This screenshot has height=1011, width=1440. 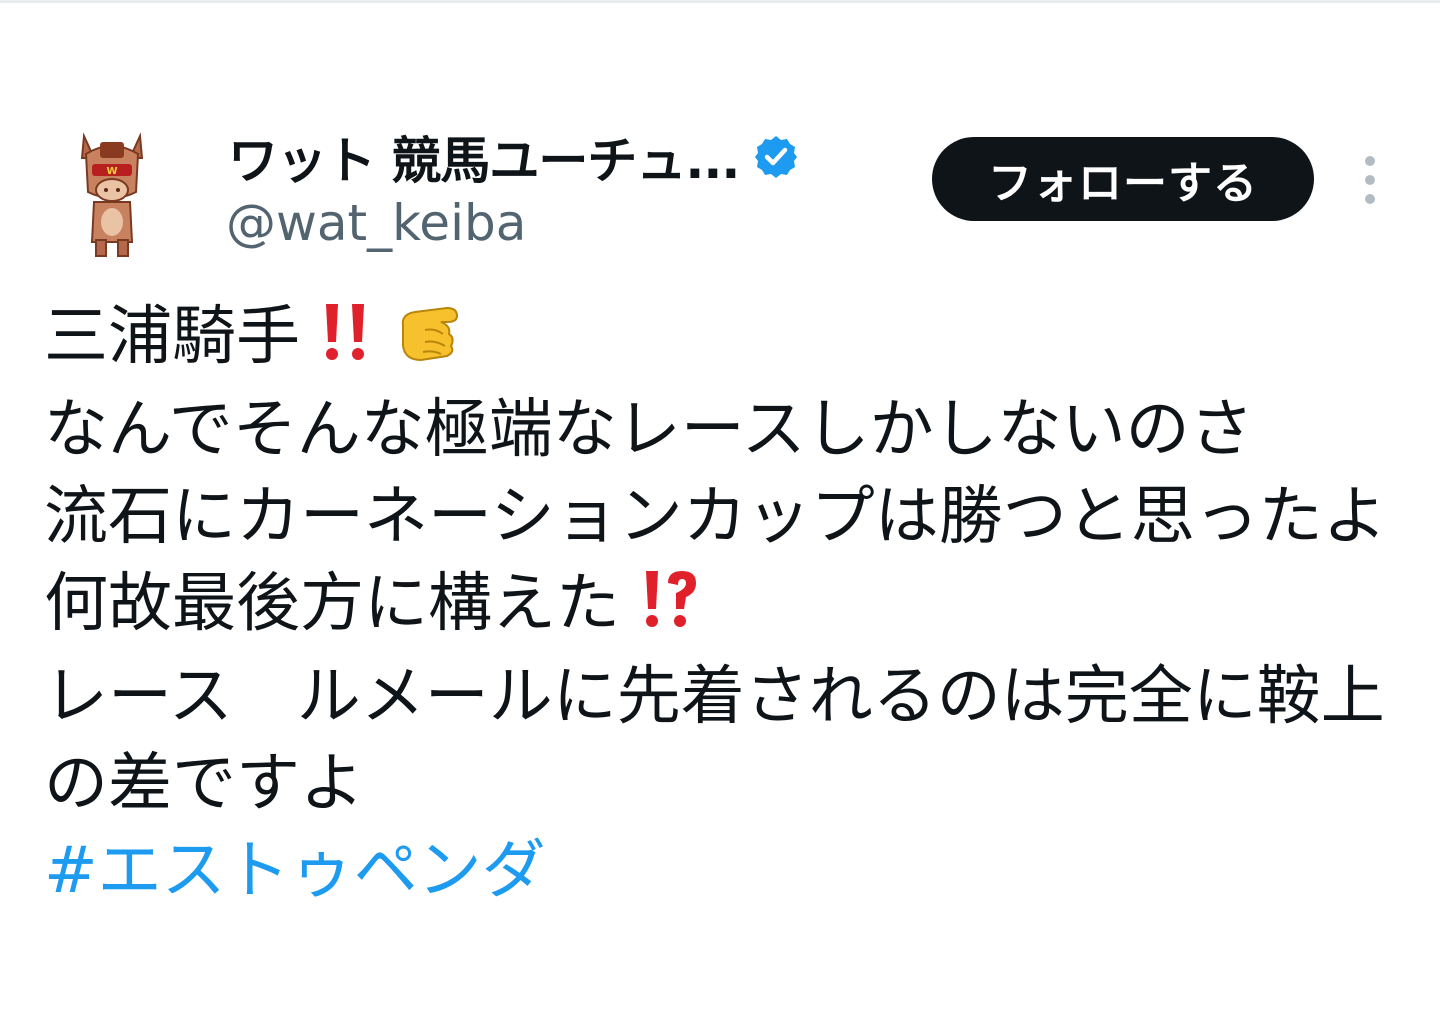 What do you see at coordinates (670, 610) in the screenshot?
I see `interrobang-emoji` at bounding box center [670, 610].